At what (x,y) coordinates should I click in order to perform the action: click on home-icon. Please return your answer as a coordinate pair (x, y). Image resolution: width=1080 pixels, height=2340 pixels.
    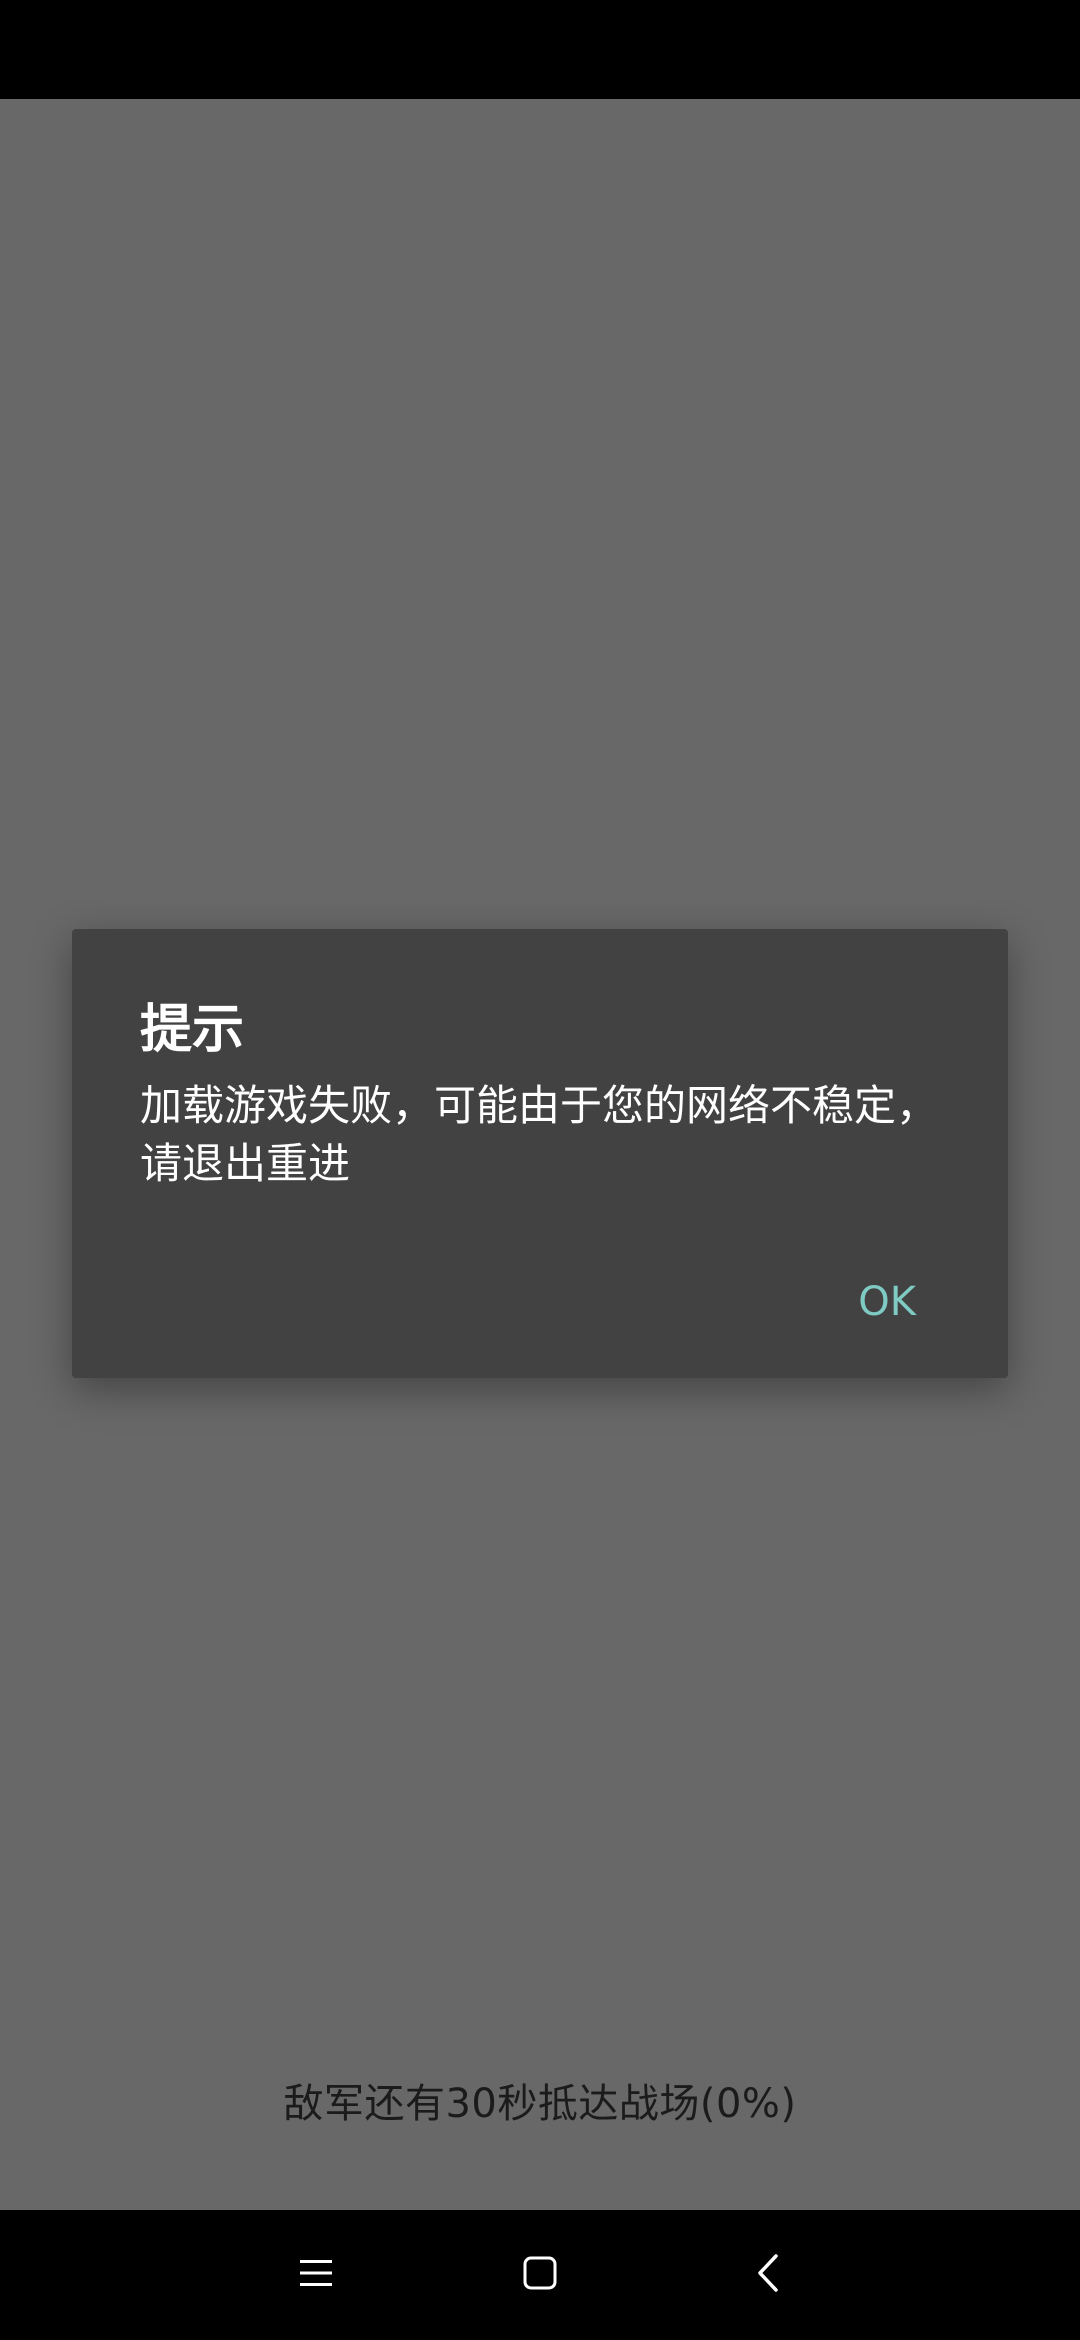
    Looking at the image, I should click on (540, 2275).